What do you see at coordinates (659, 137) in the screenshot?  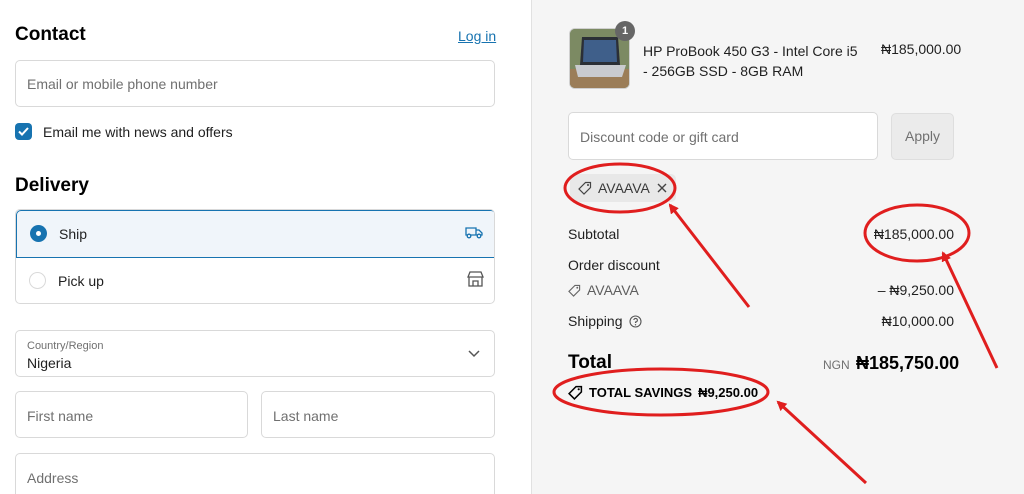 I see `discount-placeholder: Discount code or gift card` at bounding box center [659, 137].